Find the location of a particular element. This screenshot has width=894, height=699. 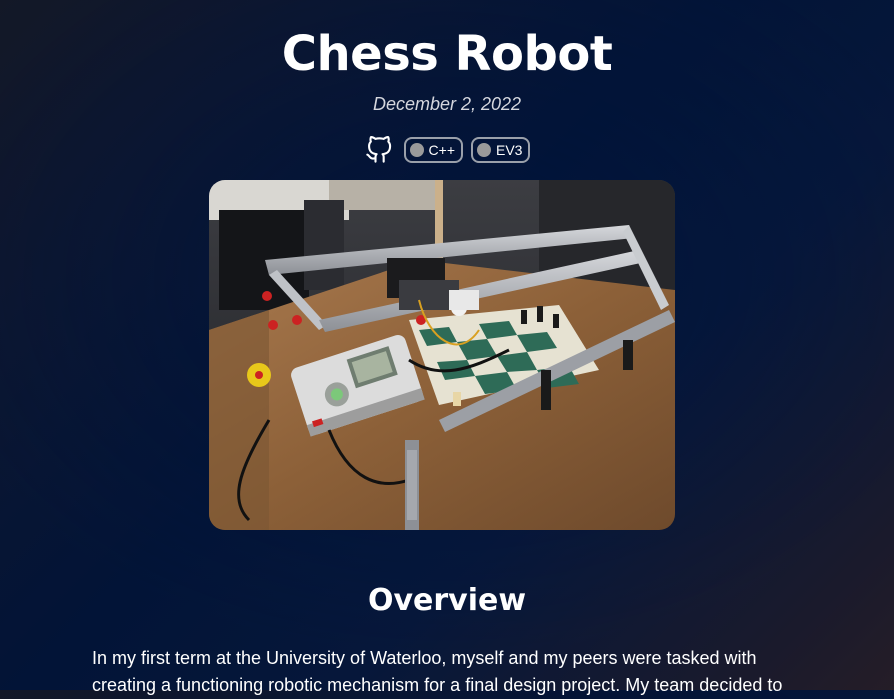

overview-heading: Overview is located at coordinates (447, 600).